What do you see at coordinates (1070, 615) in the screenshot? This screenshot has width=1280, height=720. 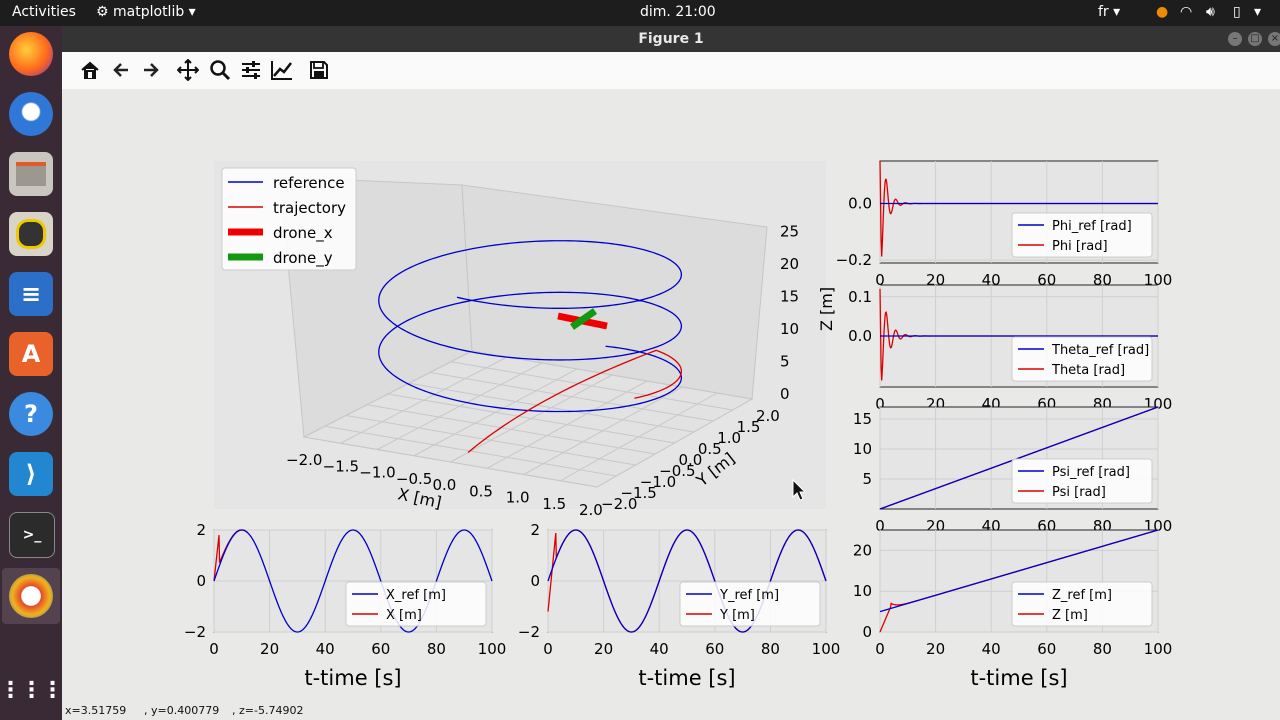 I see `legend-label: Z [m]` at bounding box center [1070, 615].